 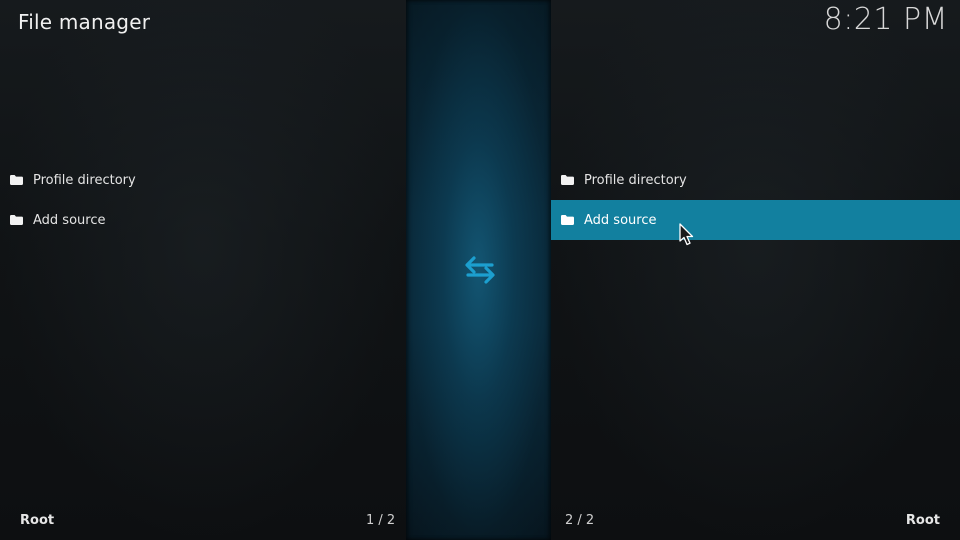 I want to click on left-source-list: Profile directory Add source, so click(x=203, y=200).